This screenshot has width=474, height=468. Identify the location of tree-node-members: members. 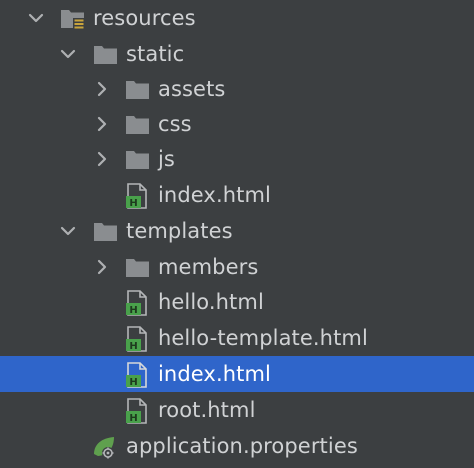
(237, 267).